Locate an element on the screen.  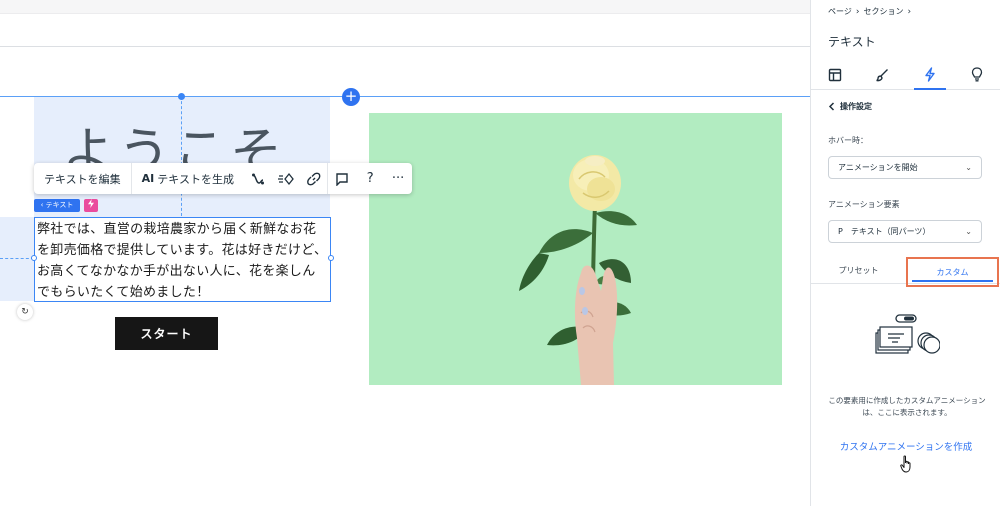
element-value: テキスト（同パーツ） is located at coordinates (890, 231).